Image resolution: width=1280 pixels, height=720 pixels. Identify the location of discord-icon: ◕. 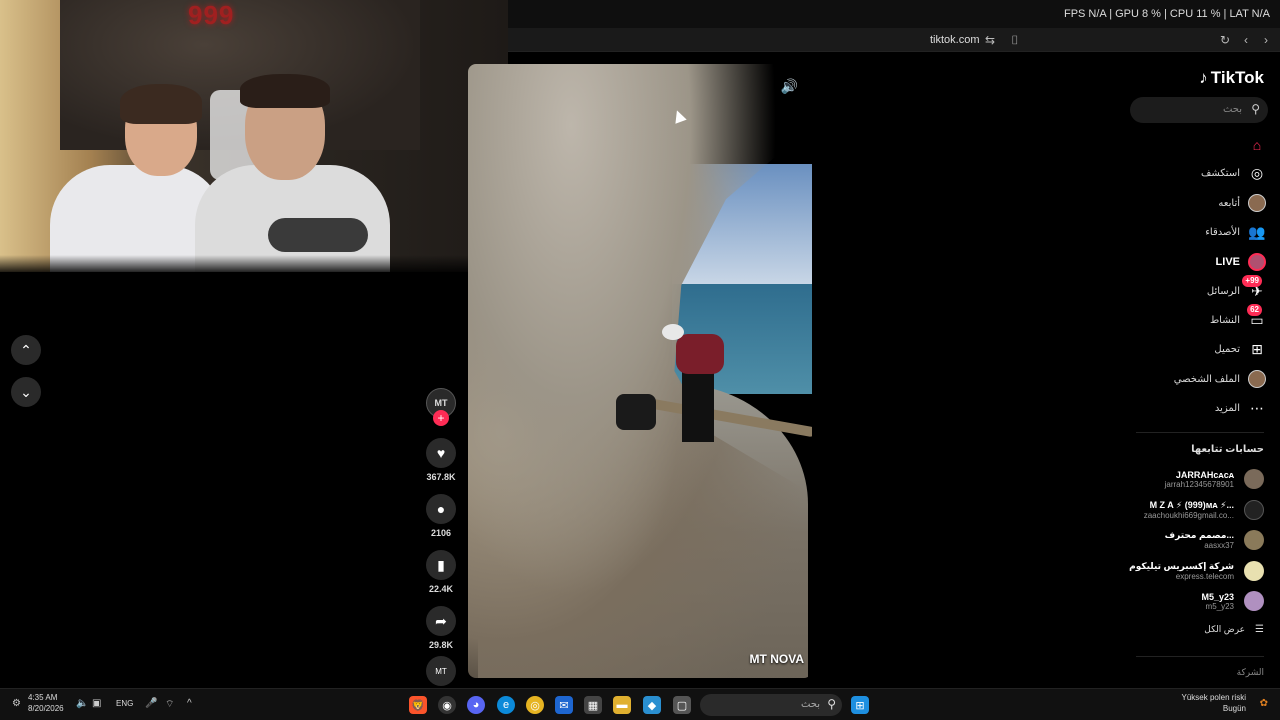
(476, 705).